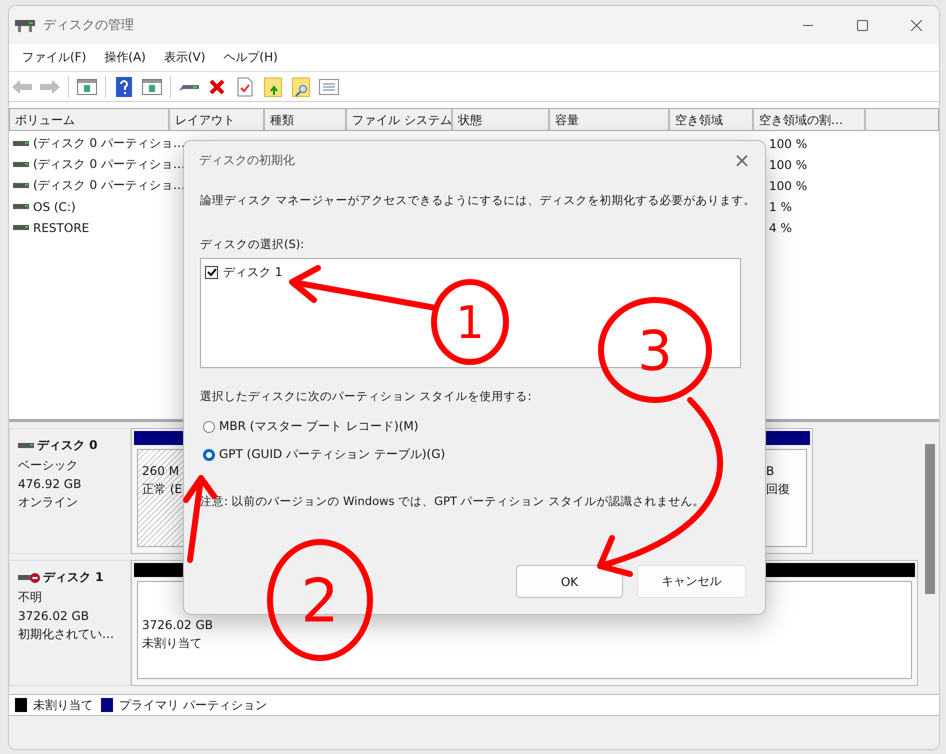 The width and height of the screenshot is (946, 754). Describe the element at coordinates (29, 577) in the screenshot. I see `drive-error-icon` at that location.